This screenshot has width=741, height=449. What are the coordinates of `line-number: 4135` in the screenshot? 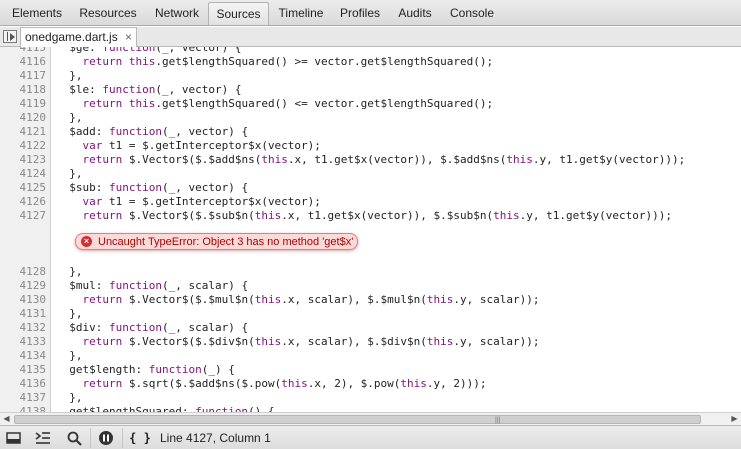 It's located at (23, 370).